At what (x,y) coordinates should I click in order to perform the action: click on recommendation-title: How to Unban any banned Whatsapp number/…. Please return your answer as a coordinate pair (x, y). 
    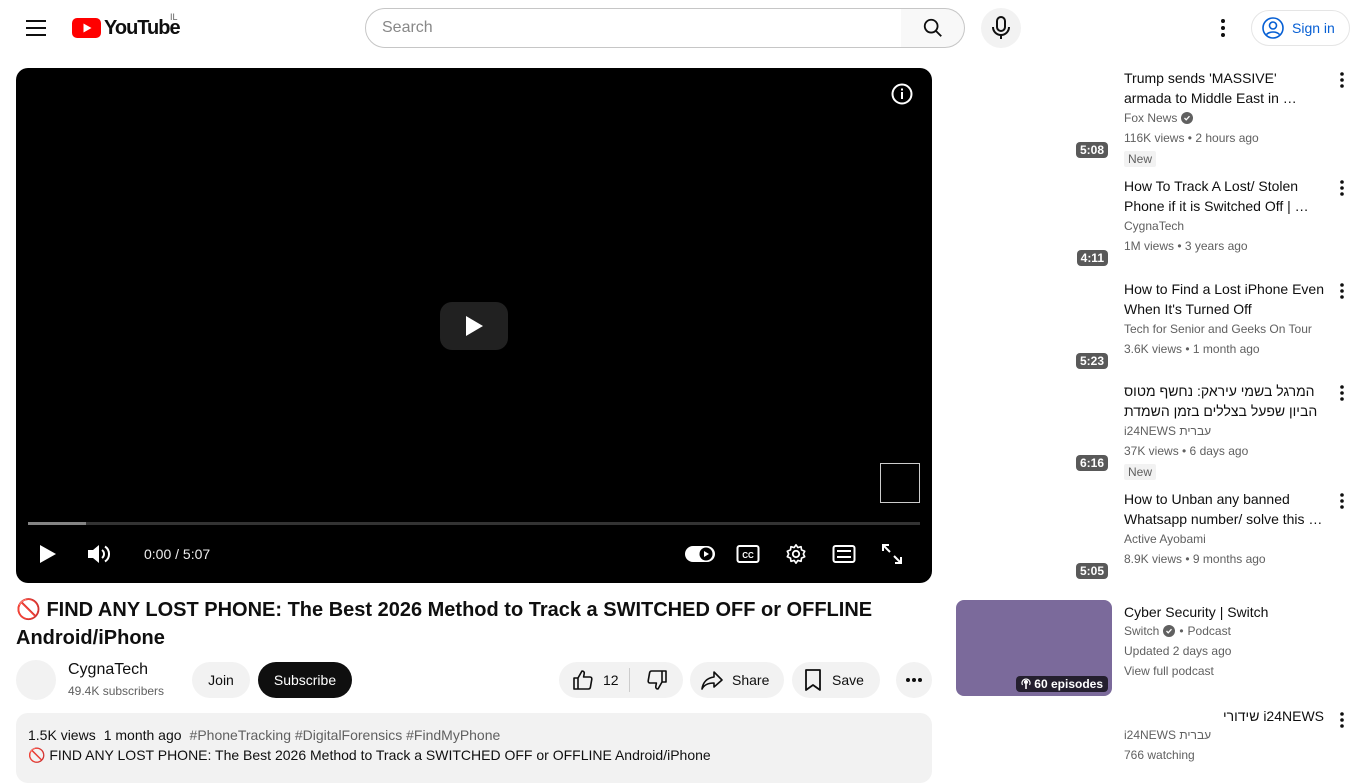
    Looking at the image, I should click on (1224, 509).